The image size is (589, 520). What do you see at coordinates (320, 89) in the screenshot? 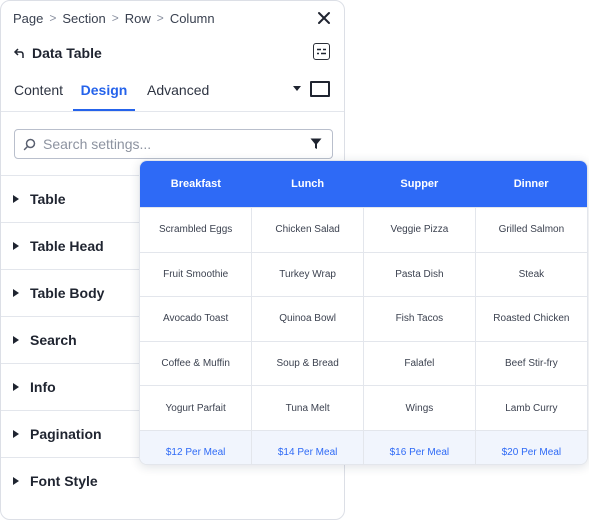
I see `desktop-icon` at bounding box center [320, 89].